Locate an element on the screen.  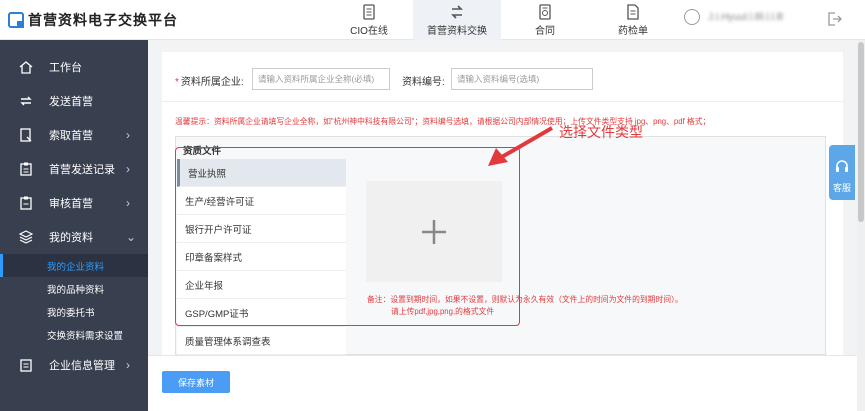
request-icon is located at coordinates (26, 135).